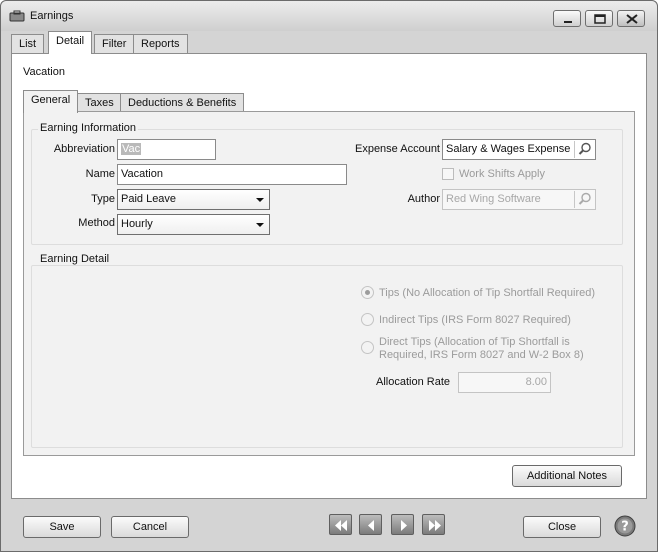 The width and height of the screenshot is (658, 552). What do you see at coordinates (397, 149) in the screenshot?
I see `expense-account-label: Expense Account` at bounding box center [397, 149].